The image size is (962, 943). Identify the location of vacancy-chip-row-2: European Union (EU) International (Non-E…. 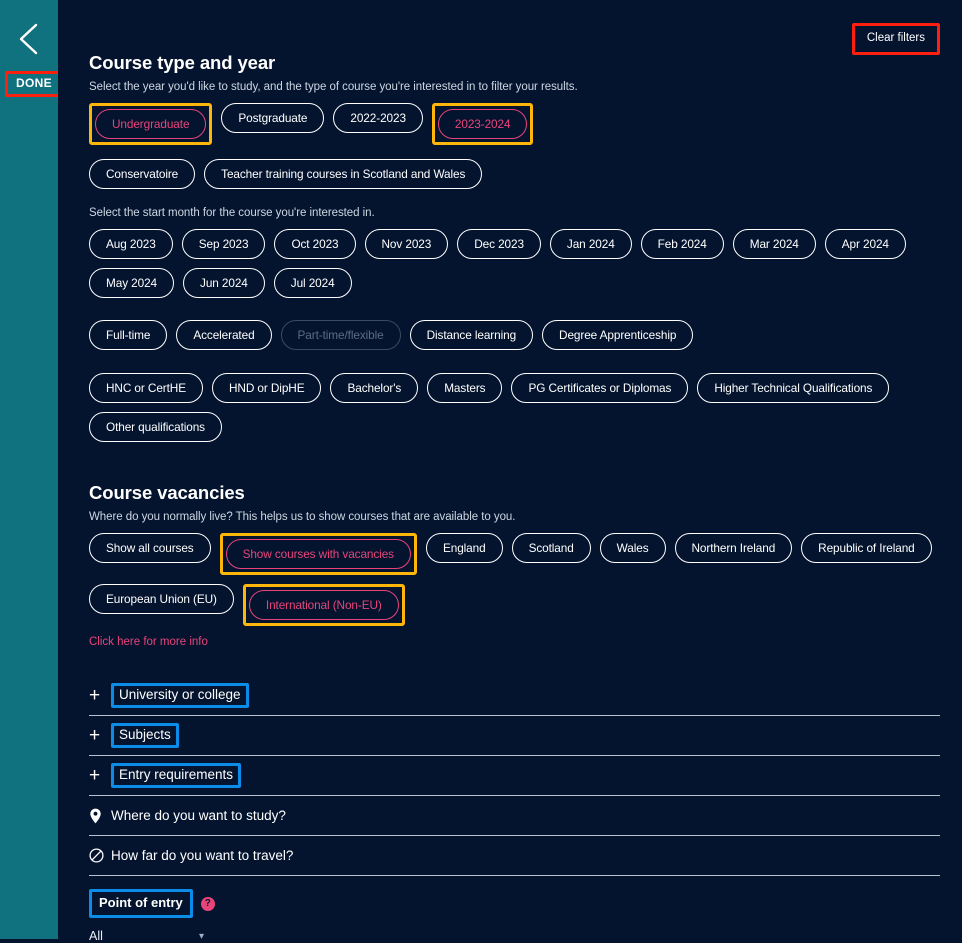
(514, 605).